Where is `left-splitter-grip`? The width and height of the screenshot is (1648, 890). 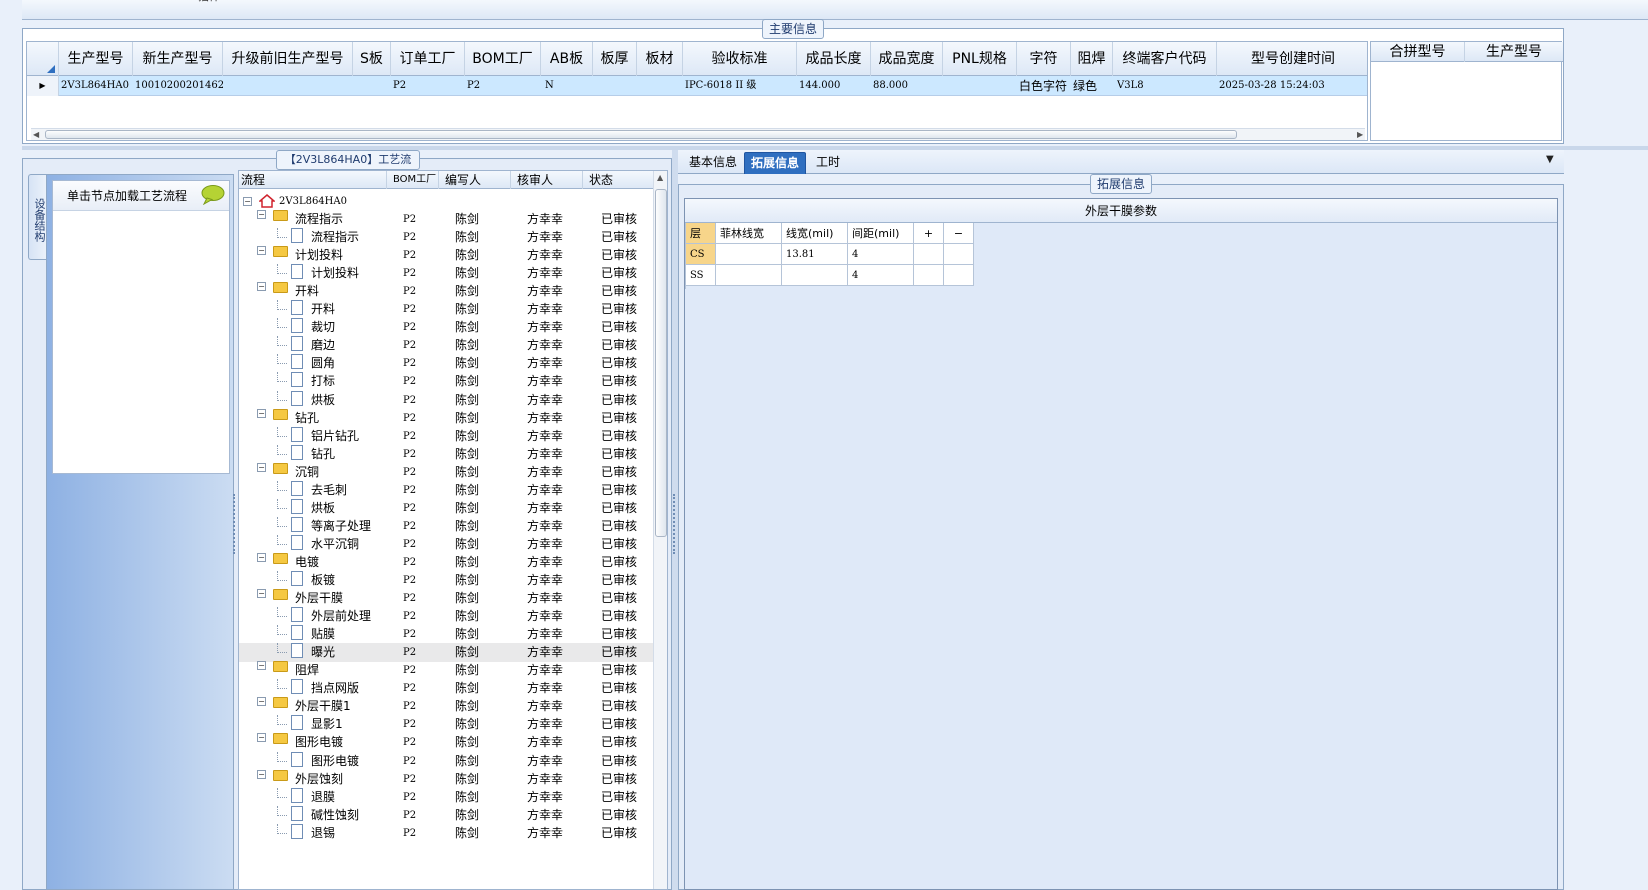
left-splitter-grip is located at coordinates (235, 524).